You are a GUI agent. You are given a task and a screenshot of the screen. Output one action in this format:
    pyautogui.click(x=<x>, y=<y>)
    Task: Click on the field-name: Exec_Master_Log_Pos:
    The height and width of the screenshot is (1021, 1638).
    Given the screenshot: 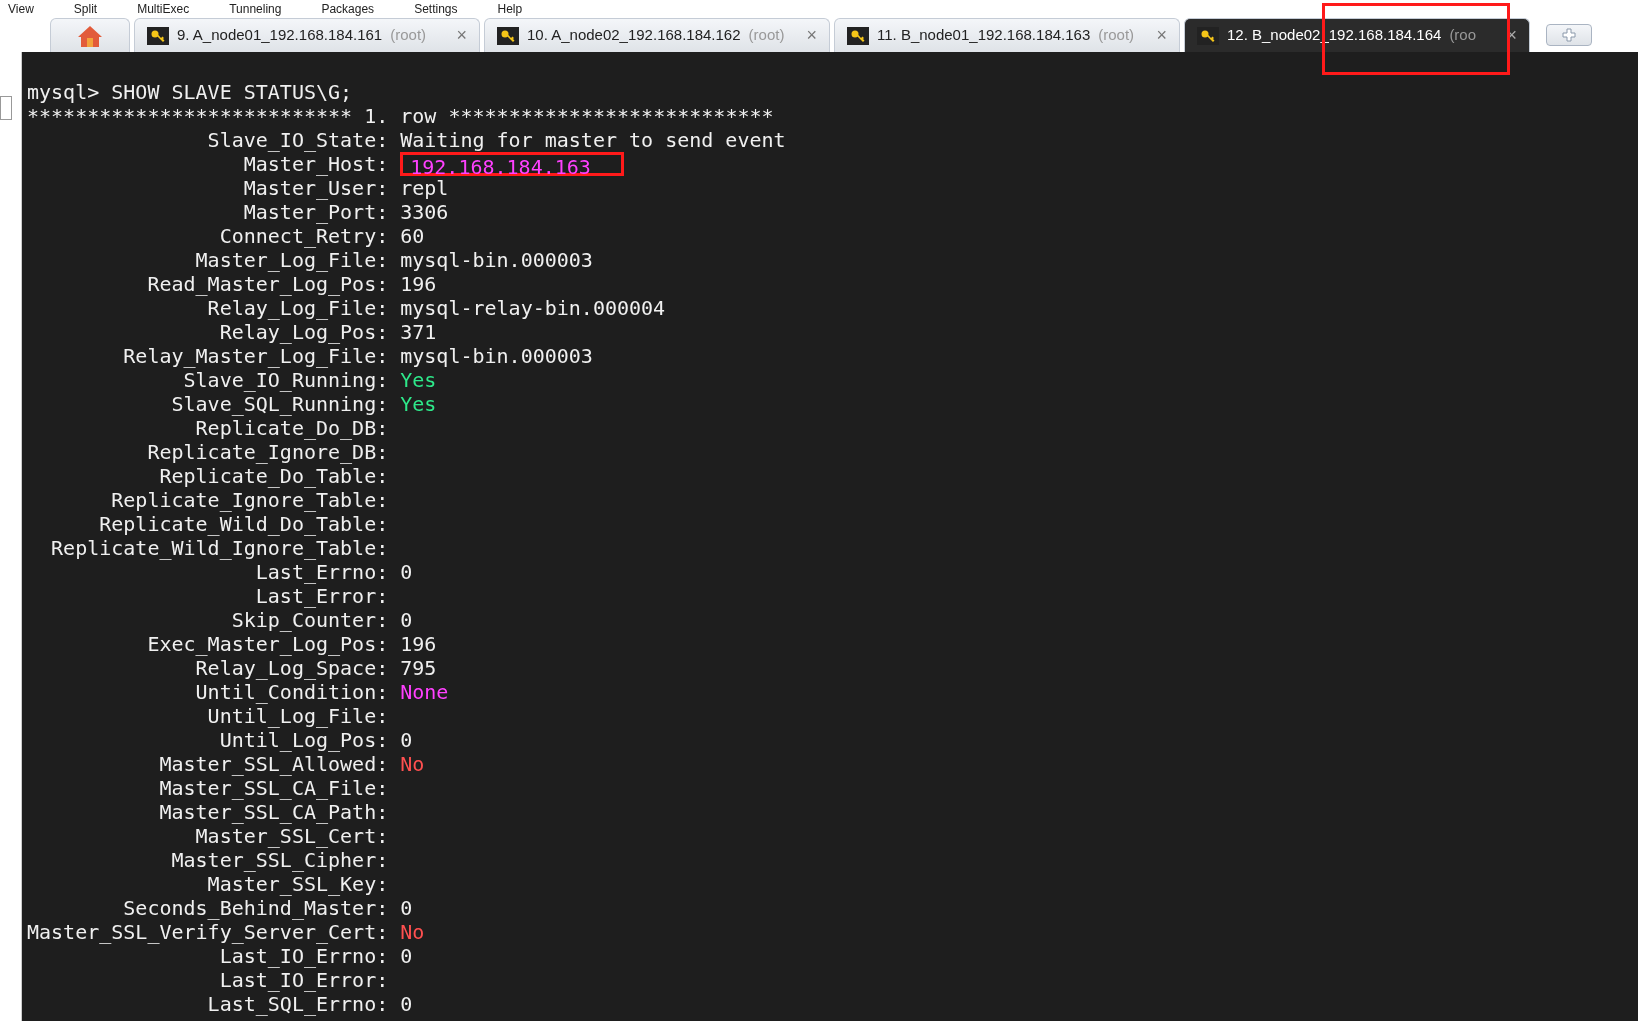 What is the action you would take?
    pyautogui.click(x=267, y=644)
    